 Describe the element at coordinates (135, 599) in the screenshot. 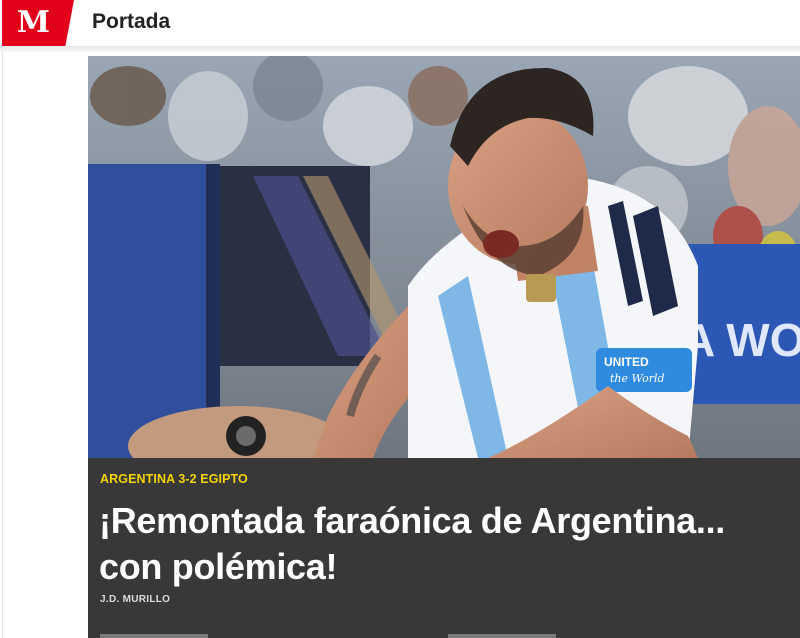

I see `article-byline: J.D. MURILLO` at that location.